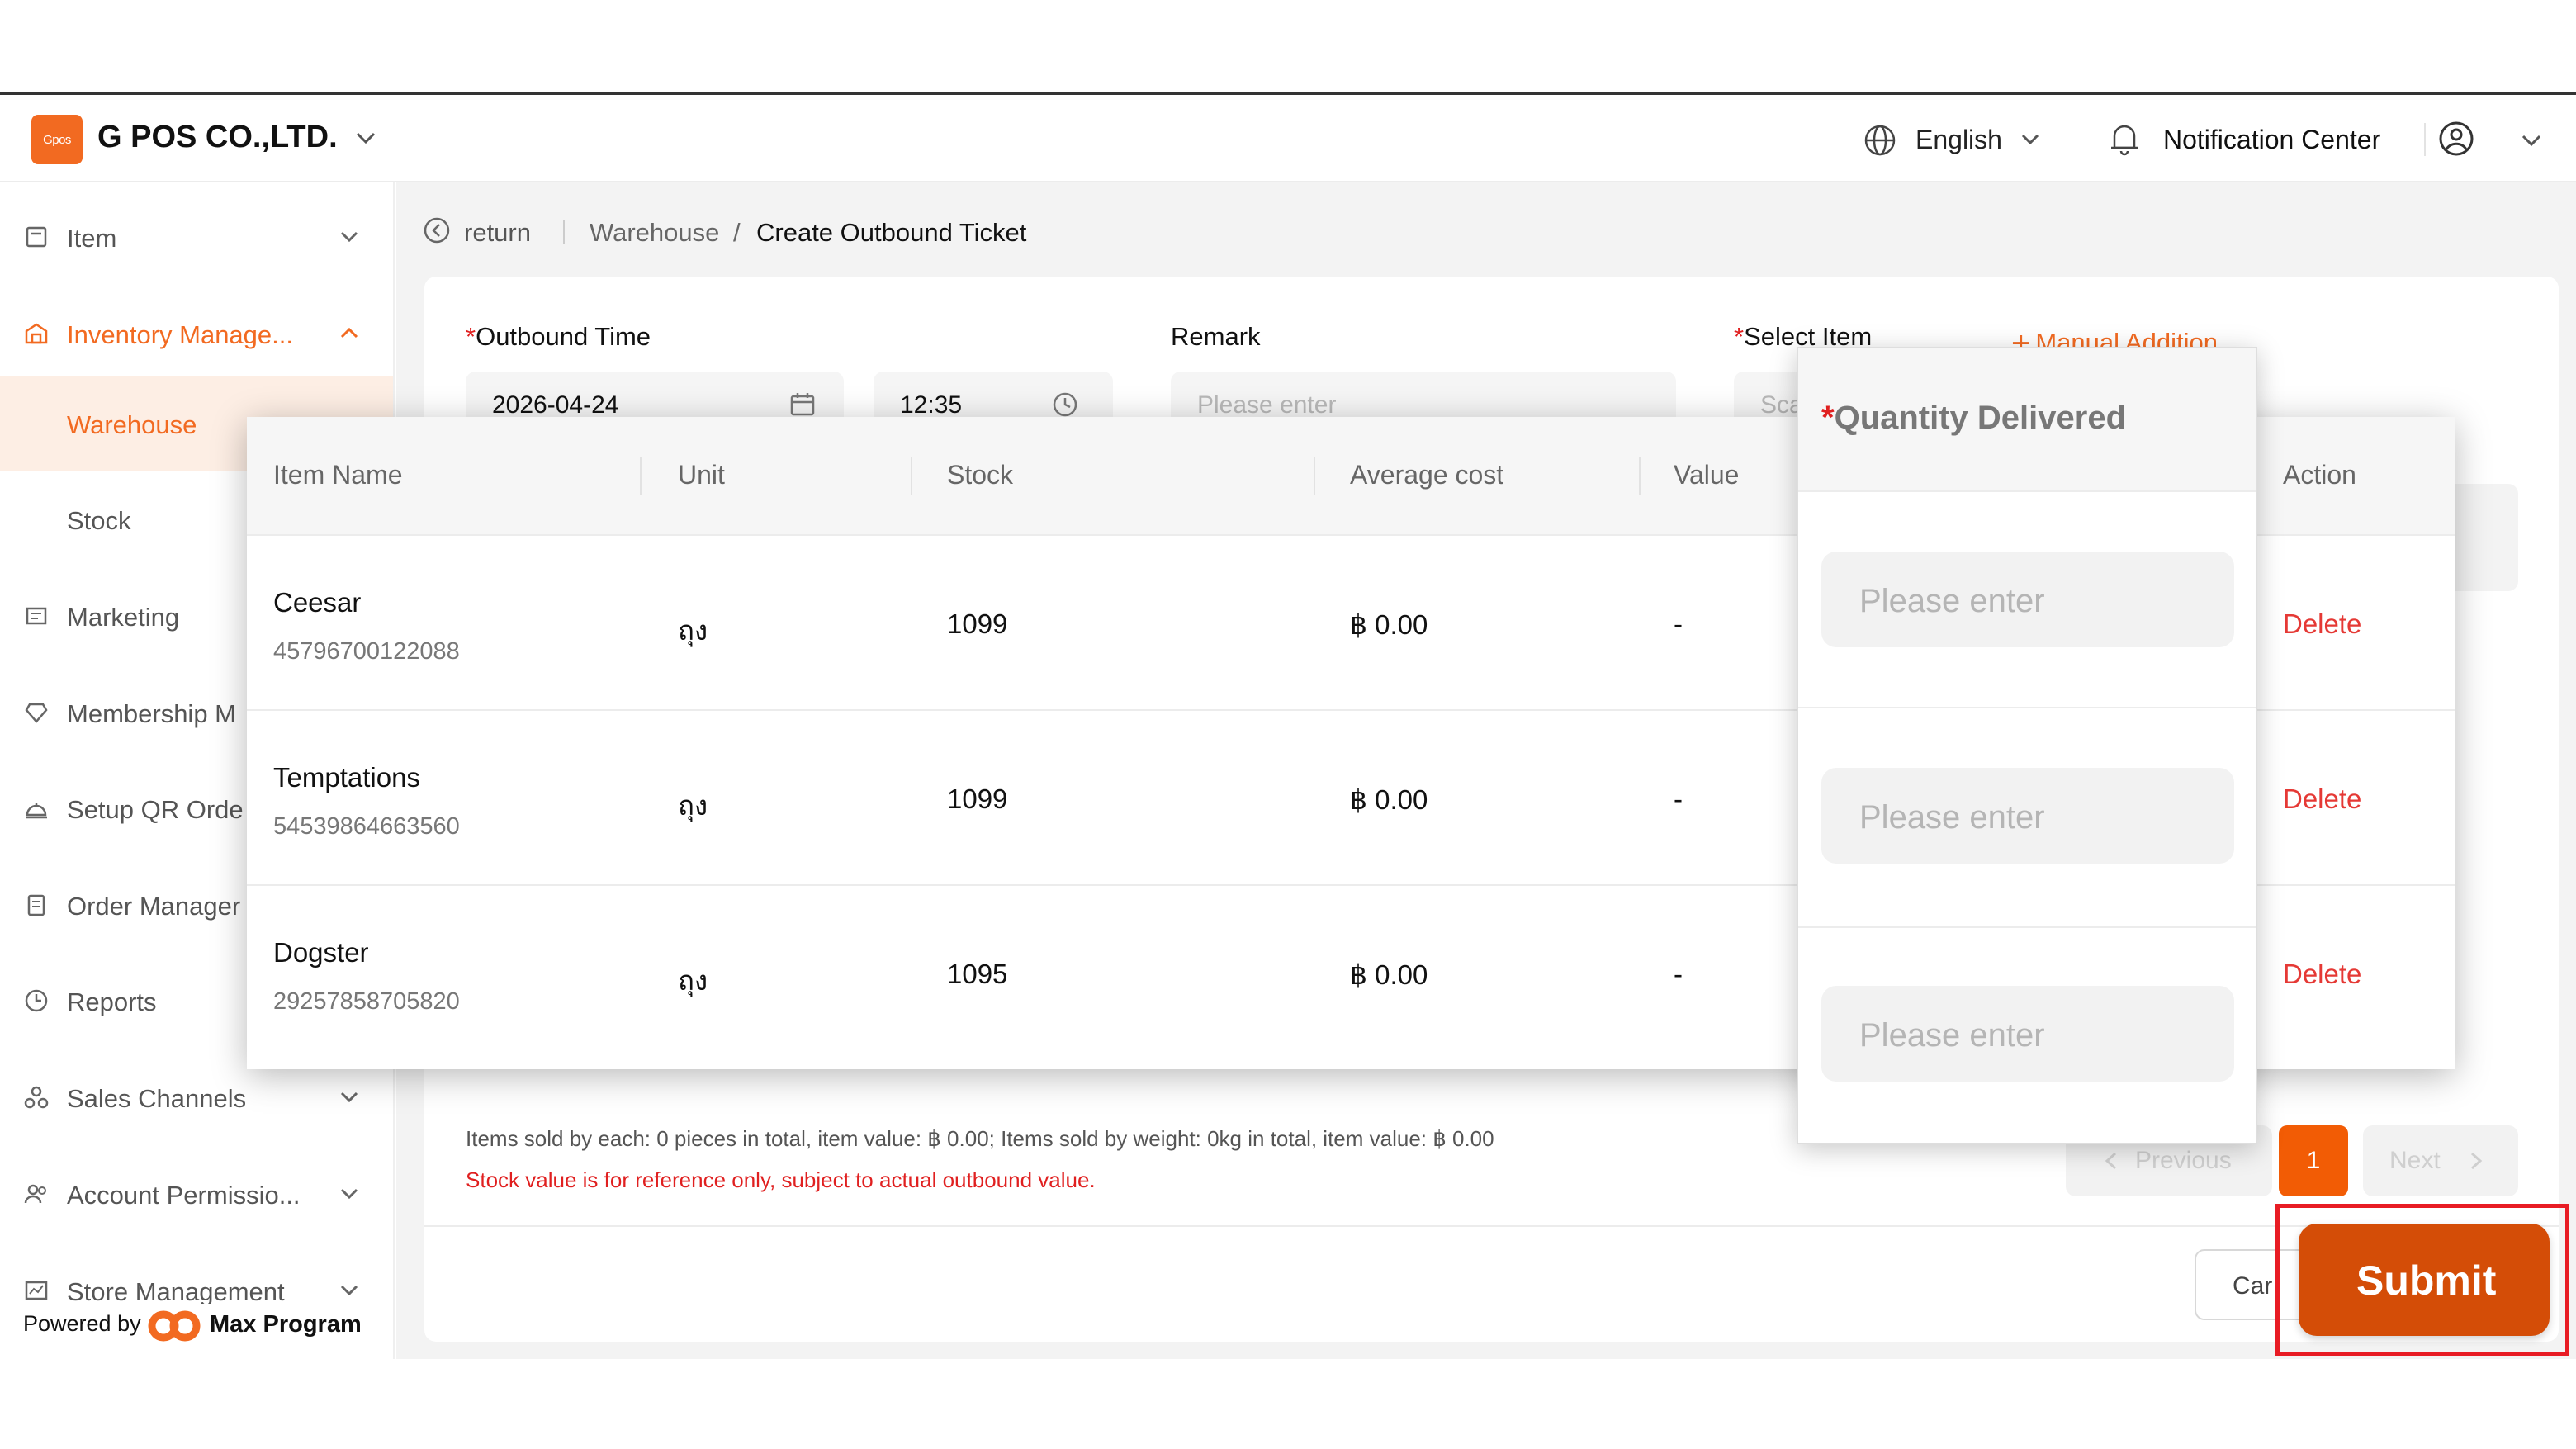 This screenshot has height=1449, width=2576. I want to click on item-name: Temptations, so click(346, 777).